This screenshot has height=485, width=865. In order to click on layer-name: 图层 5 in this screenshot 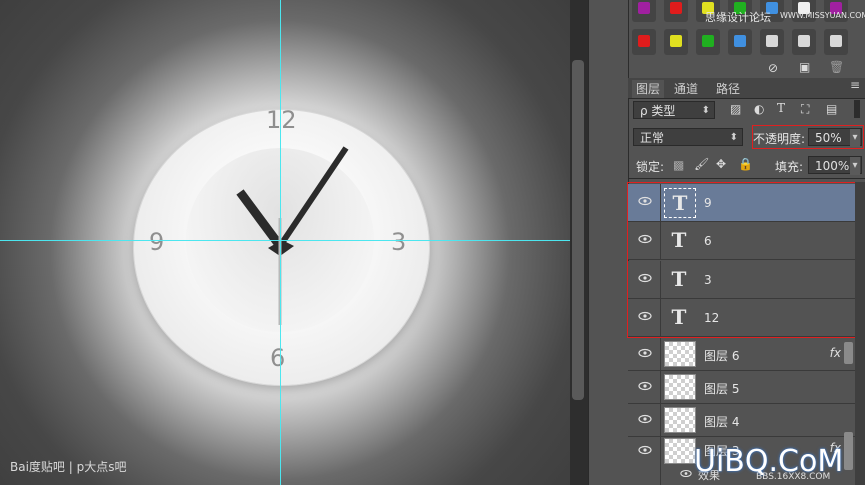, I will do `click(722, 389)`.